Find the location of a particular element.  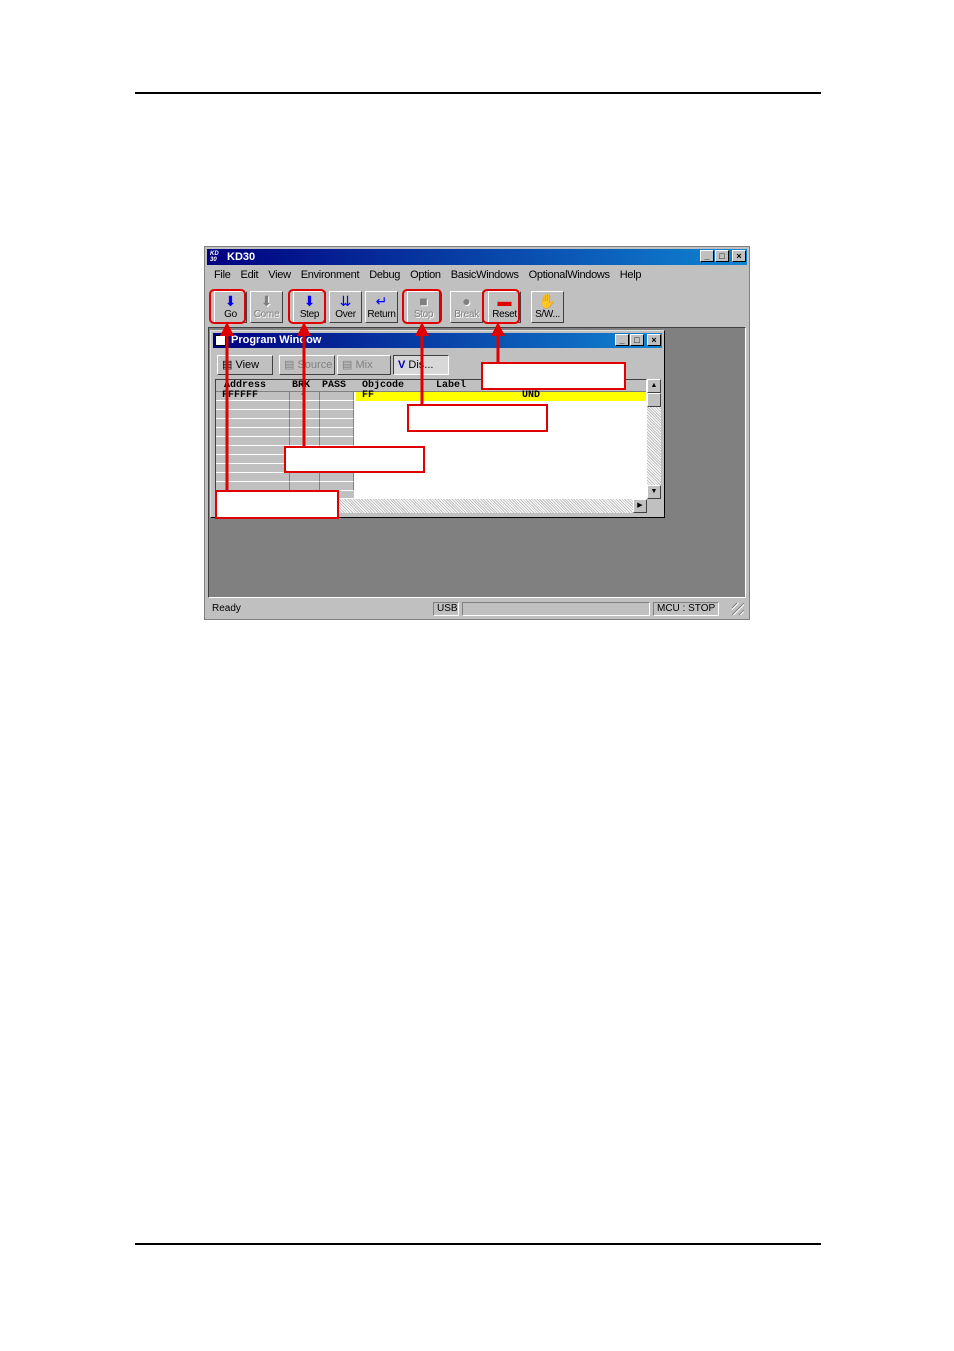

reset-arrow-head is located at coordinates (498, 329).